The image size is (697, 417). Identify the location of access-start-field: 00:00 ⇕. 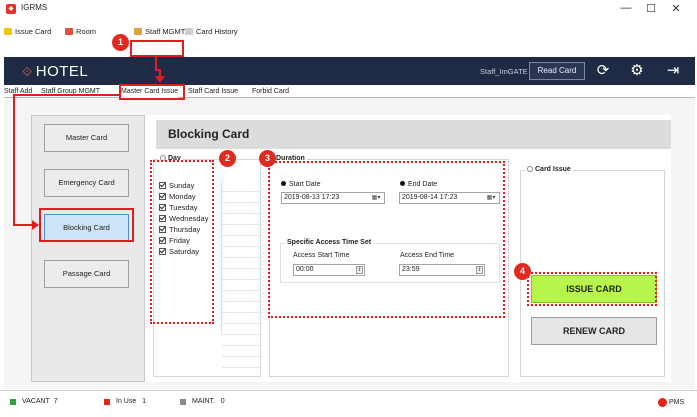
(329, 270).